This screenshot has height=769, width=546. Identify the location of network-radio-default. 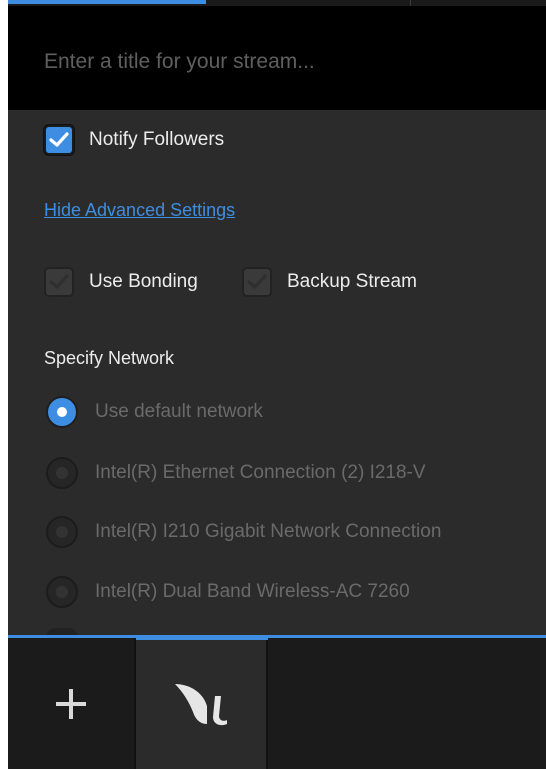
(62, 412).